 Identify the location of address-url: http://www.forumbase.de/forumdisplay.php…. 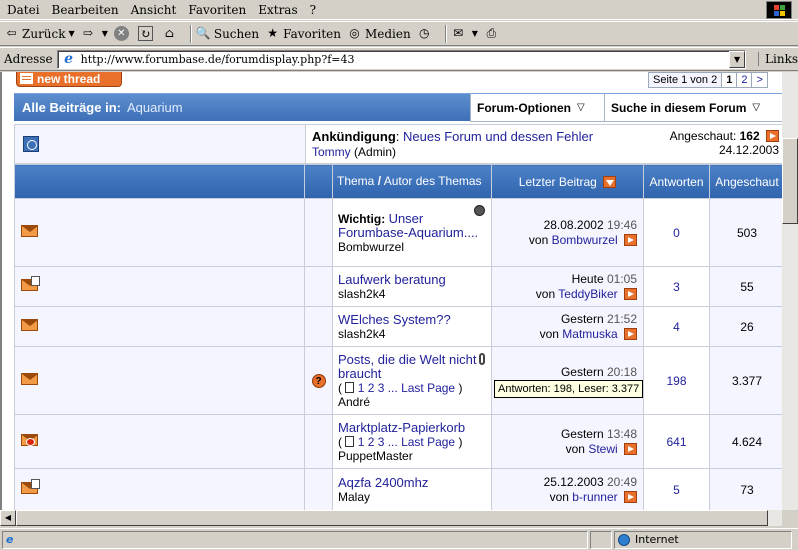
(218, 59).